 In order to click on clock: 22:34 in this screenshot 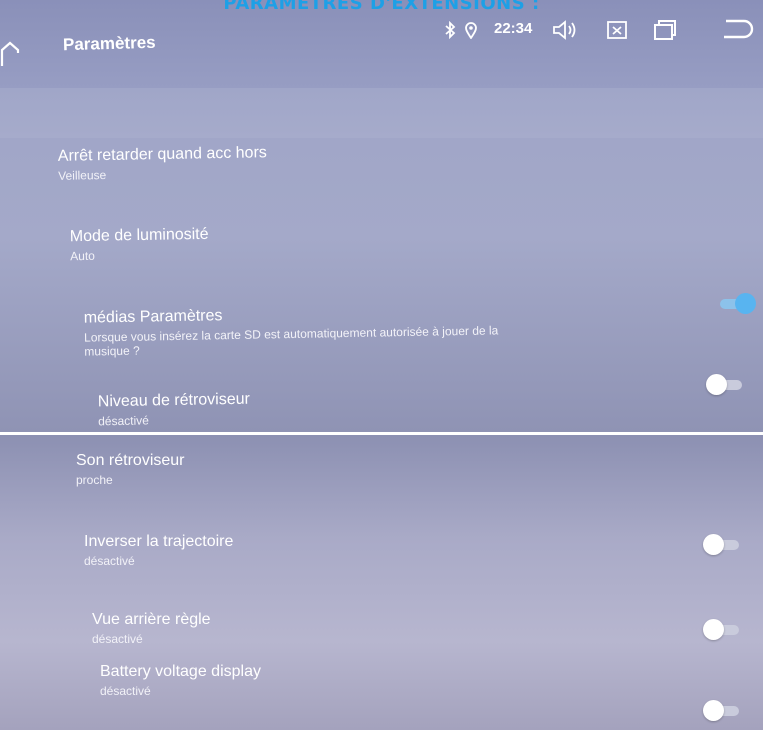, I will do `click(513, 28)`.